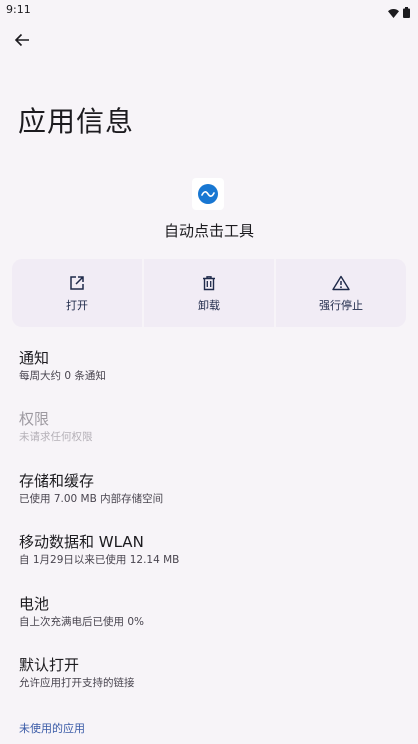 The width and height of the screenshot is (418, 744). I want to click on setting-title: 存储和缓存, so click(57, 480).